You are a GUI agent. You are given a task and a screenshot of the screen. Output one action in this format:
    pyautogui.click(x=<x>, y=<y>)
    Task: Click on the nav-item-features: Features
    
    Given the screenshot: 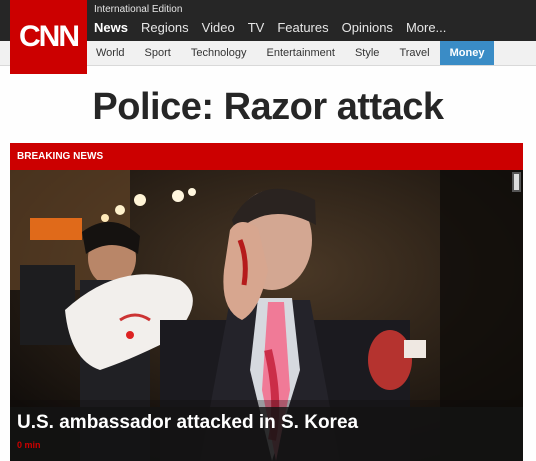 What is the action you would take?
    pyautogui.click(x=302, y=27)
    